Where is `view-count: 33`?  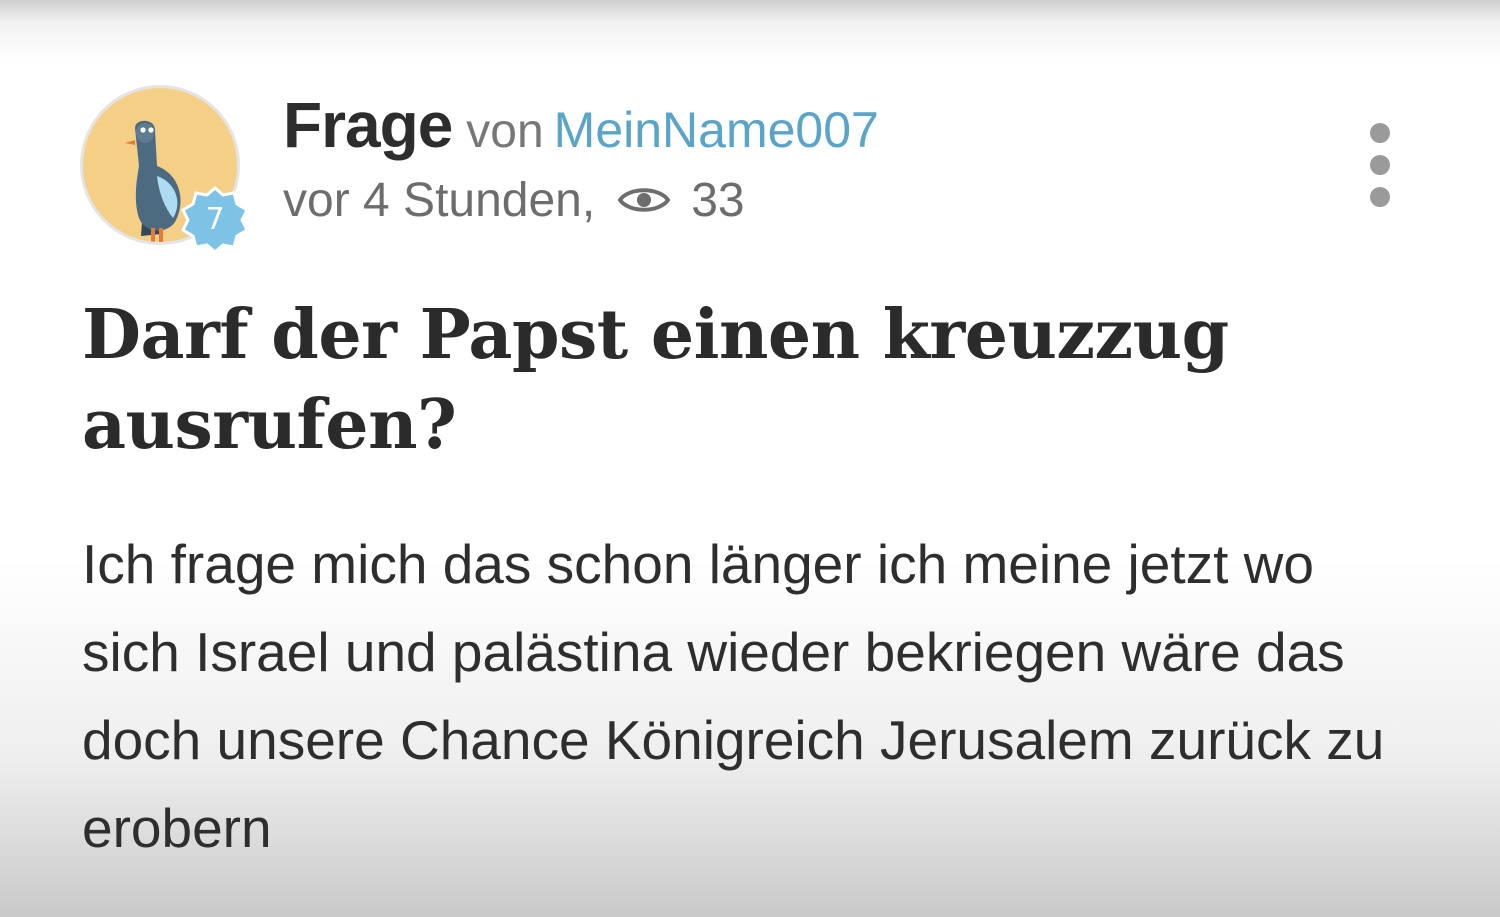
view-count: 33 is located at coordinates (718, 200).